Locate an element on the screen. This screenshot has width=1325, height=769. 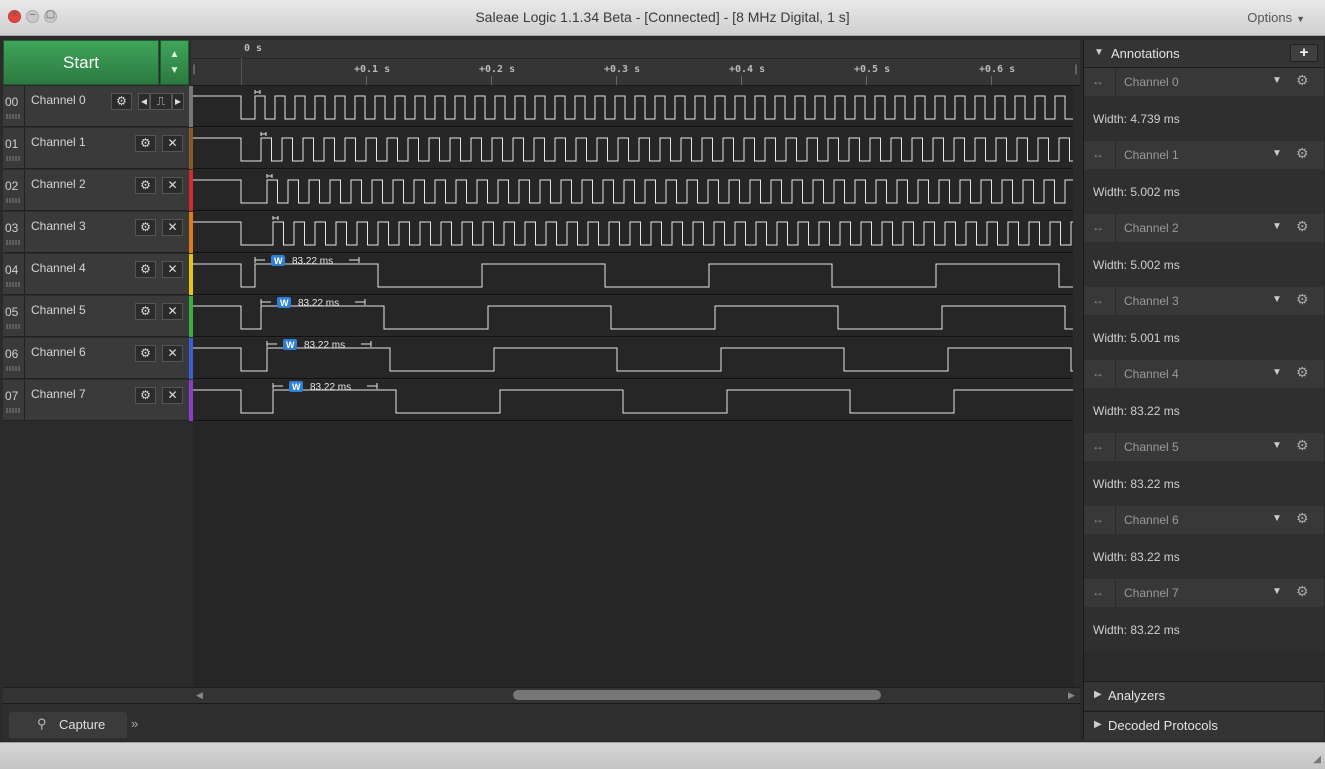
annotation-channel-select: Channel 2 is located at coordinates (1151, 228).